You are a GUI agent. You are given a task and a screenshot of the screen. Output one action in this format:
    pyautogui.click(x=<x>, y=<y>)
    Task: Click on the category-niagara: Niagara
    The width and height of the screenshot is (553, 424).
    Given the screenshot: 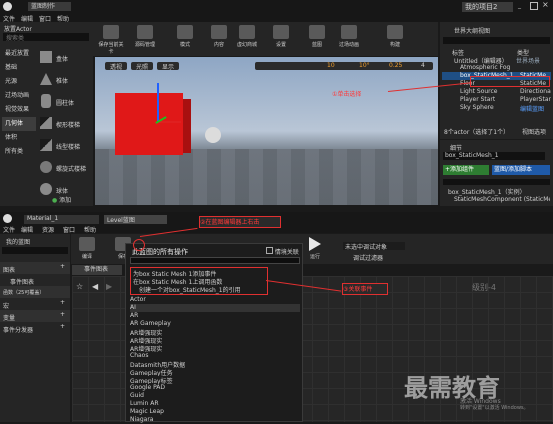 What is the action you would take?
    pyautogui.click(x=215, y=420)
    